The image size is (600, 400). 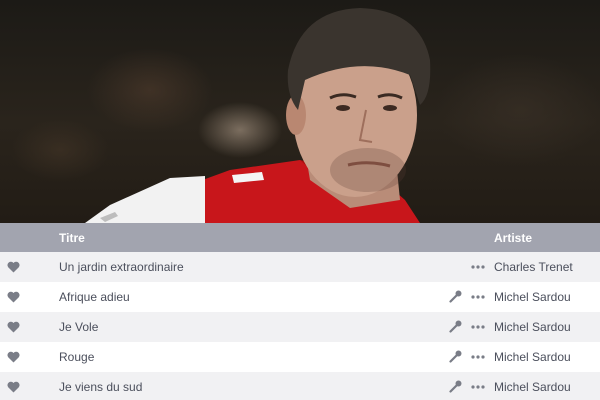 What do you see at coordinates (76, 357) in the screenshot?
I see `track-title: Rouge` at bounding box center [76, 357].